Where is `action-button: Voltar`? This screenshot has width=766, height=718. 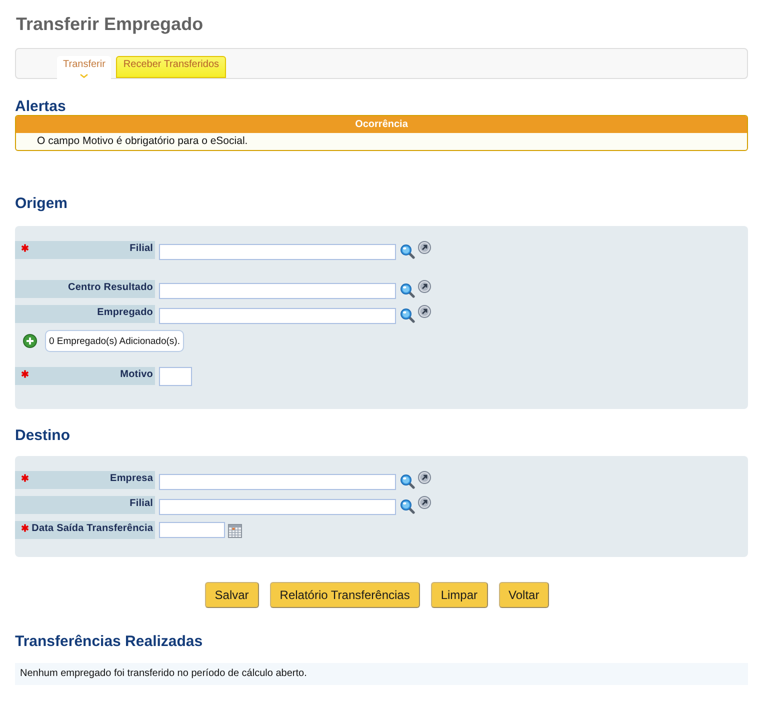
action-button: Voltar is located at coordinates (524, 595).